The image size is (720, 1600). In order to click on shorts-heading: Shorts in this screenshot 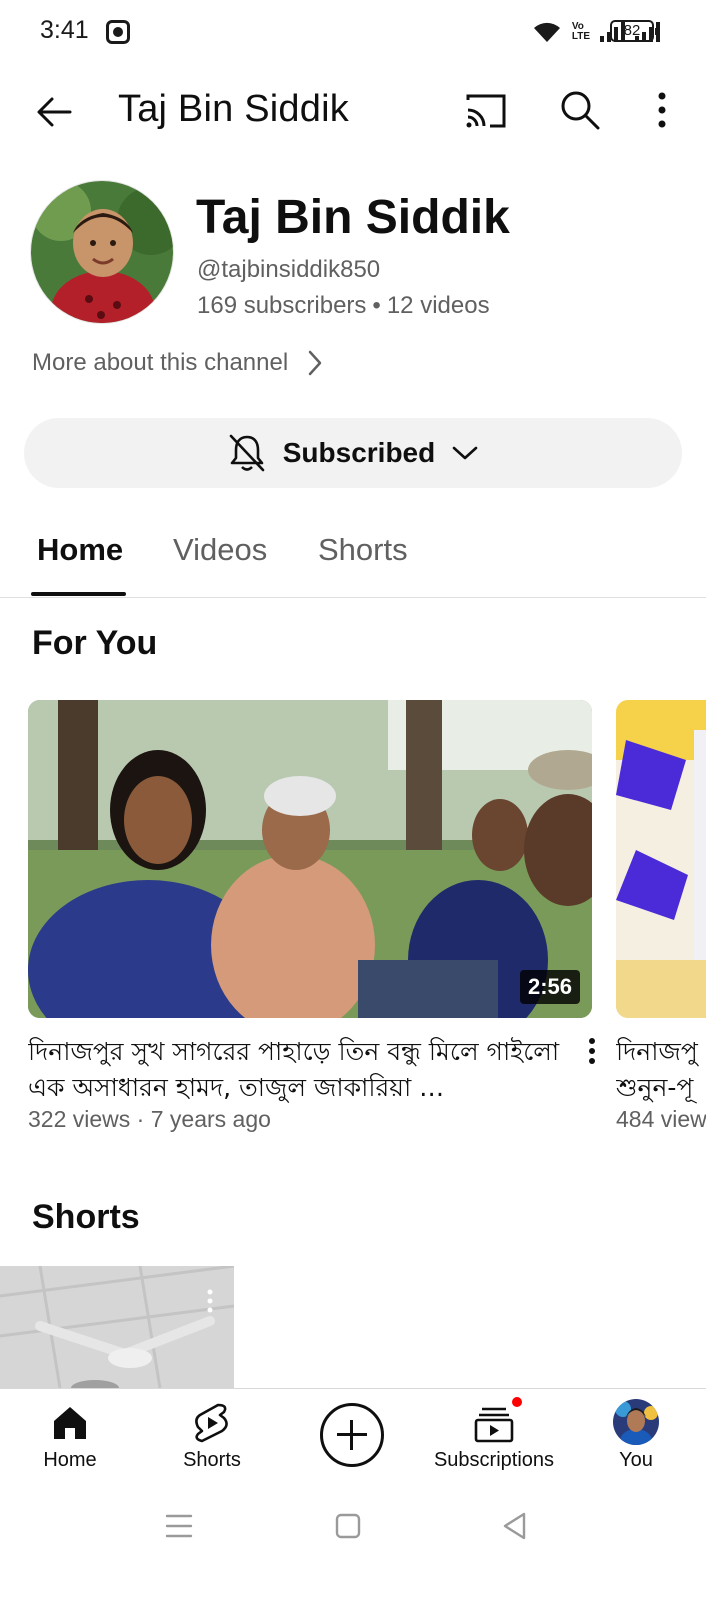, I will do `click(86, 1217)`.